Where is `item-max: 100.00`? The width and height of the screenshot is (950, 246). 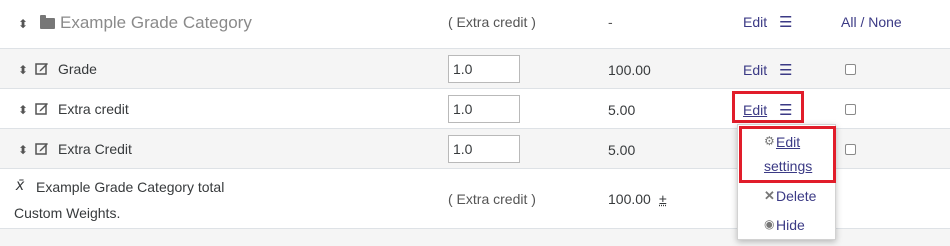 item-max: 100.00 is located at coordinates (629, 70).